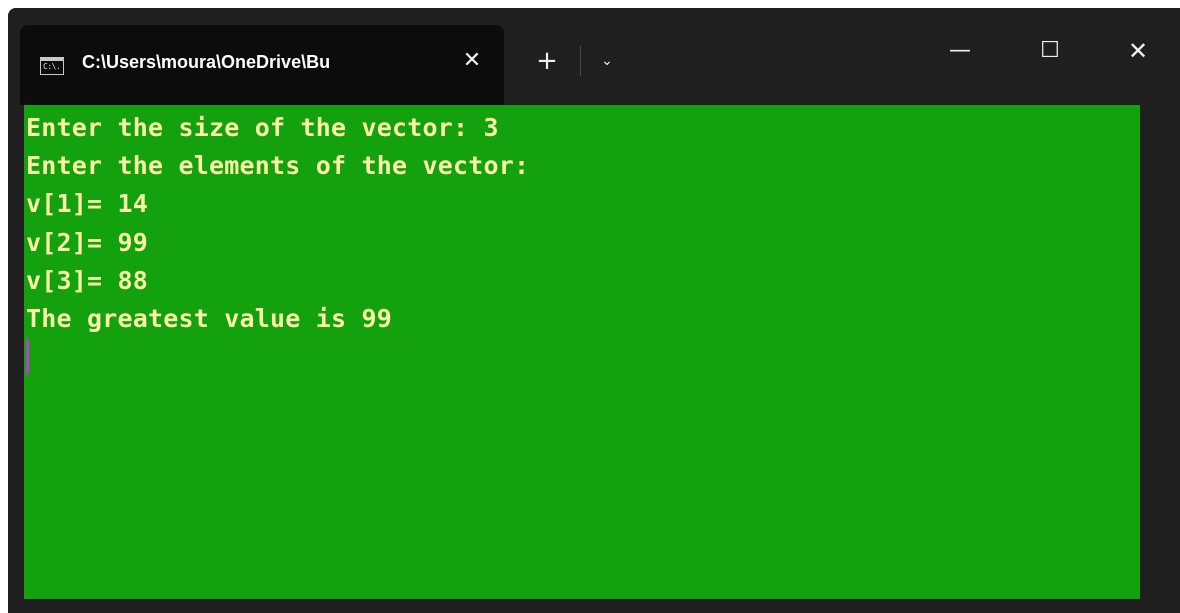 The height and width of the screenshot is (613, 1180). What do you see at coordinates (87, 204) in the screenshot?
I see `console-line-element-1: v[1]= 14` at bounding box center [87, 204].